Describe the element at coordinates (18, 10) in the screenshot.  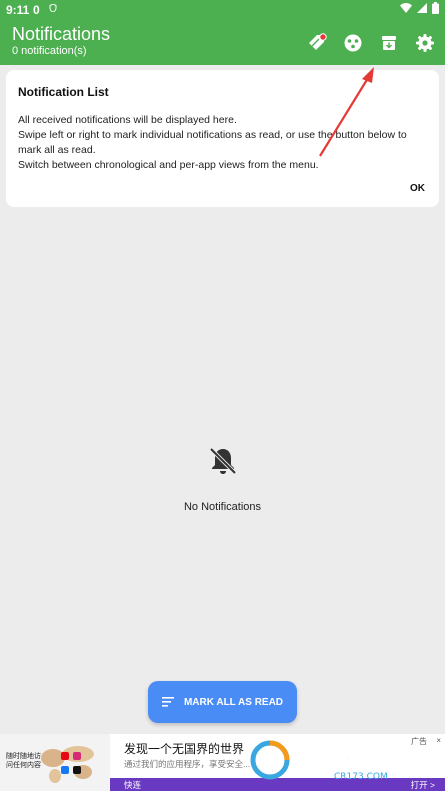
I see `status-time: 9:11` at that location.